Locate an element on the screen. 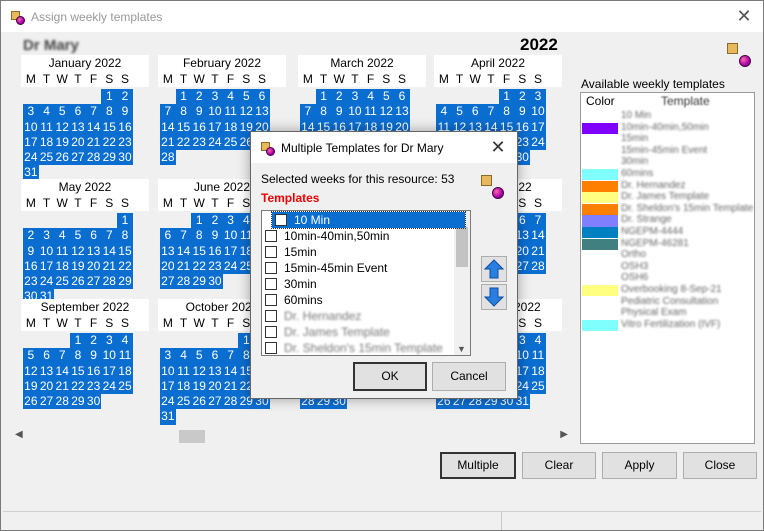 The image size is (764, 531). template-row: Dr. Strange is located at coordinates (667, 220).